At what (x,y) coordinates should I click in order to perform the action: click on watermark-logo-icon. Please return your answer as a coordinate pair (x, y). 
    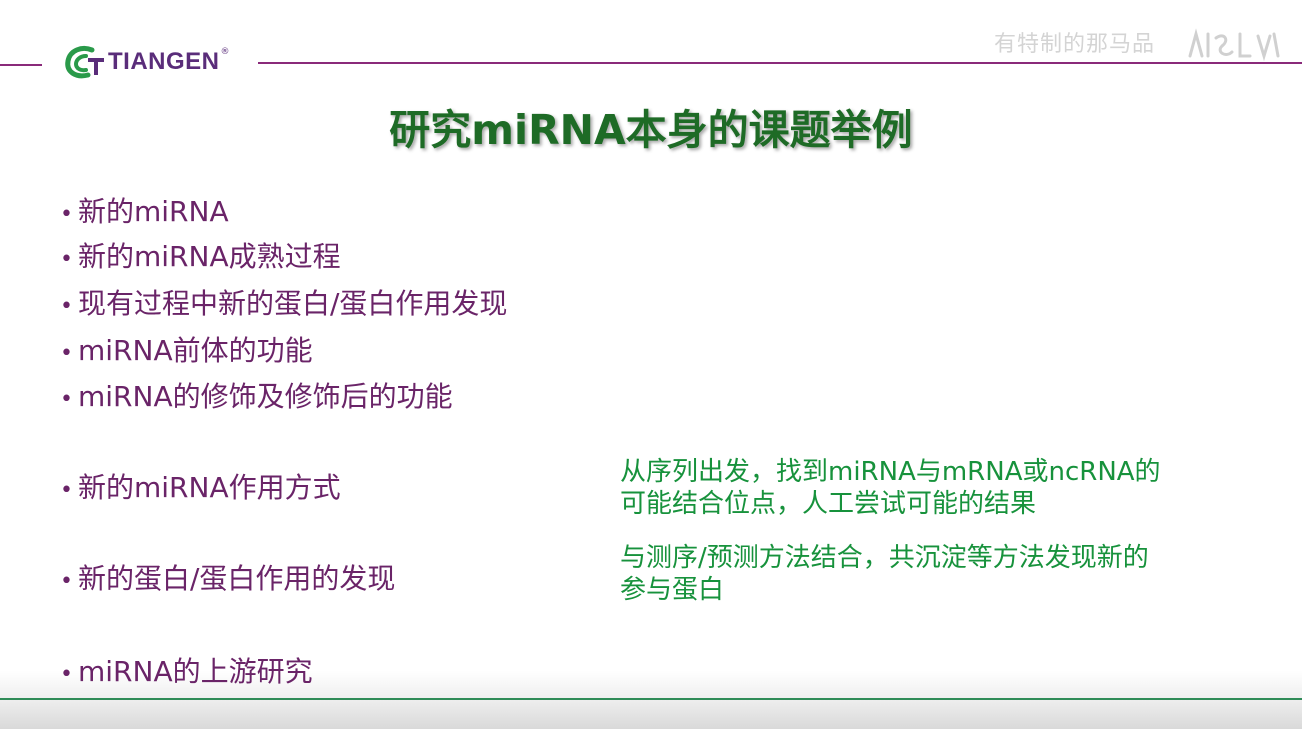
    Looking at the image, I should click on (1234, 45).